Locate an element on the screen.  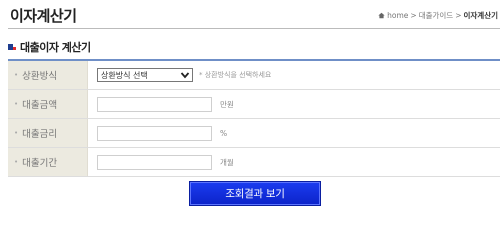
section-heading: 대출이자 계산기 is located at coordinates (49, 47).